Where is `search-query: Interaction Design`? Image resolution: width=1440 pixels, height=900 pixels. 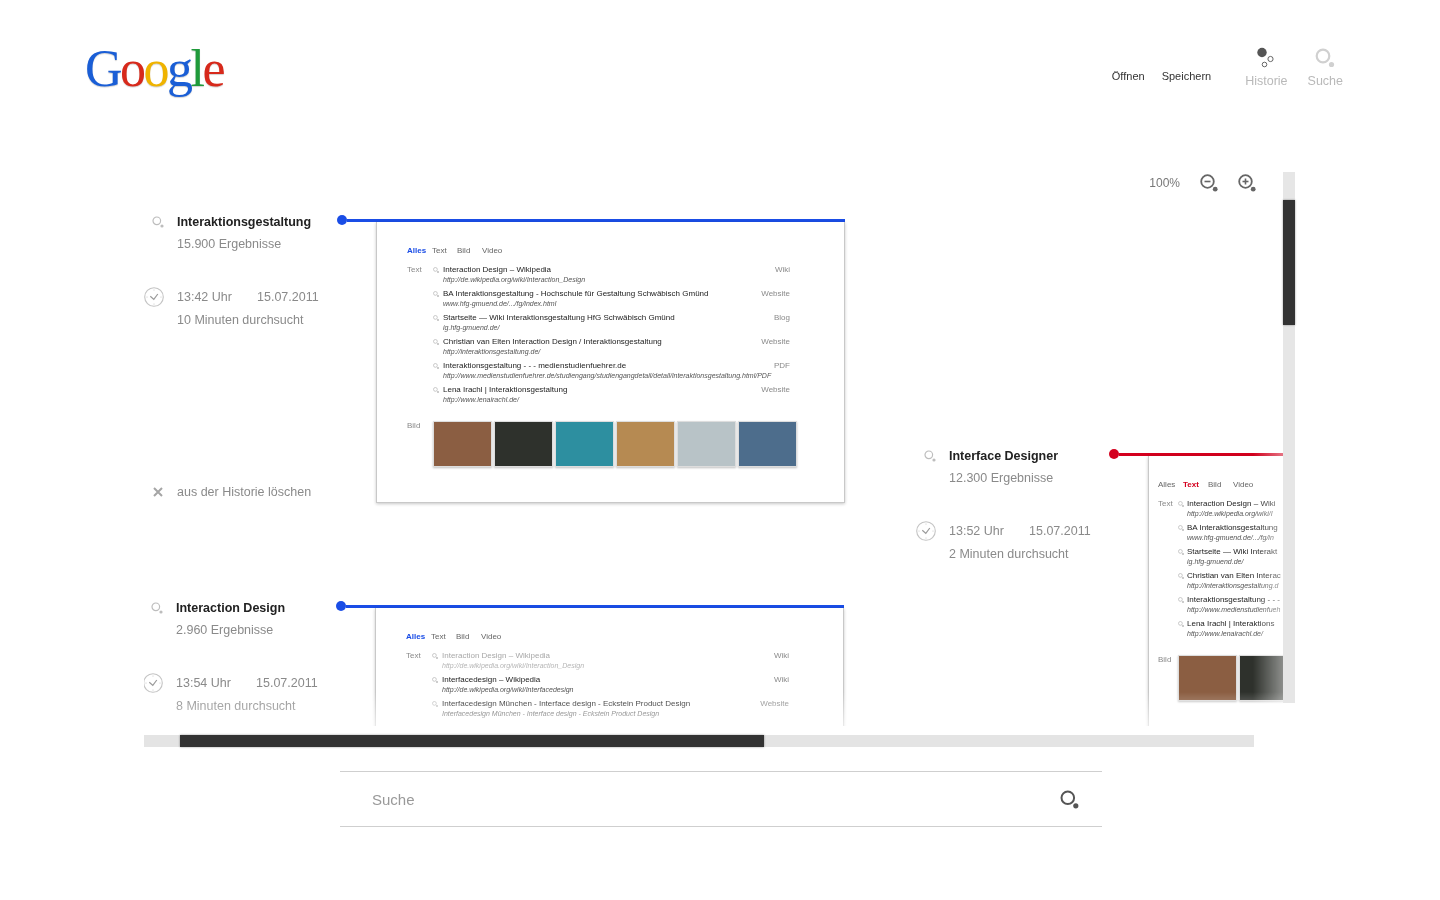
search-query: Interaction Design is located at coordinates (231, 608).